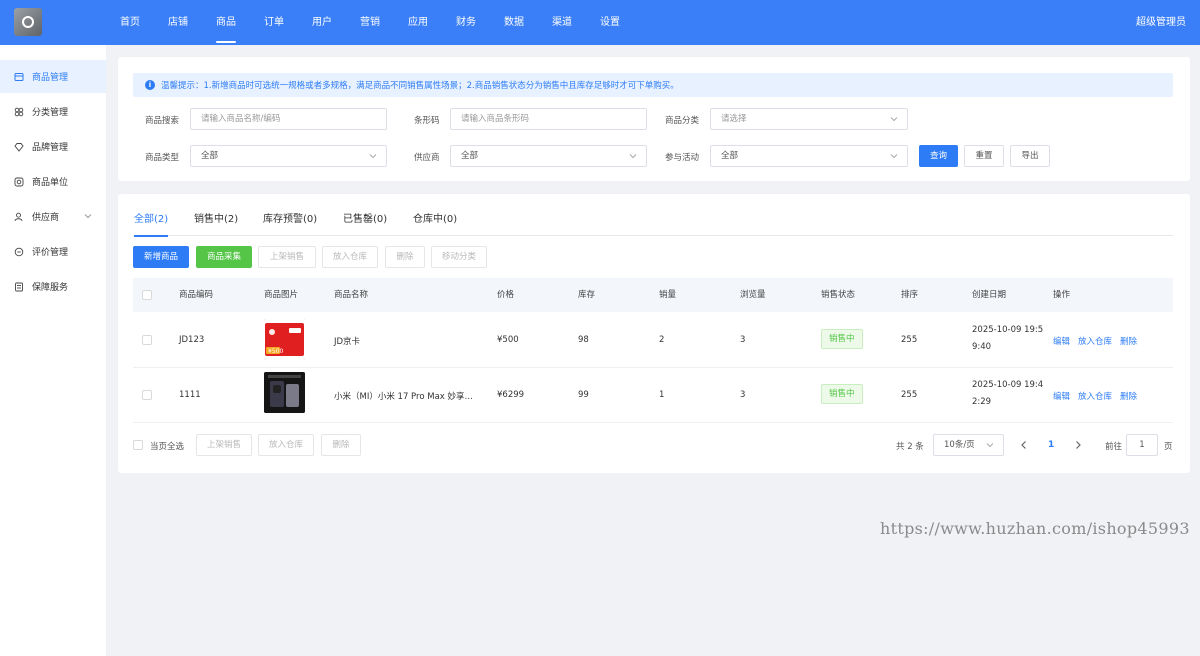 The height and width of the screenshot is (656, 1200). I want to click on sidebar-item-units: 商品单位, so click(53, 181).